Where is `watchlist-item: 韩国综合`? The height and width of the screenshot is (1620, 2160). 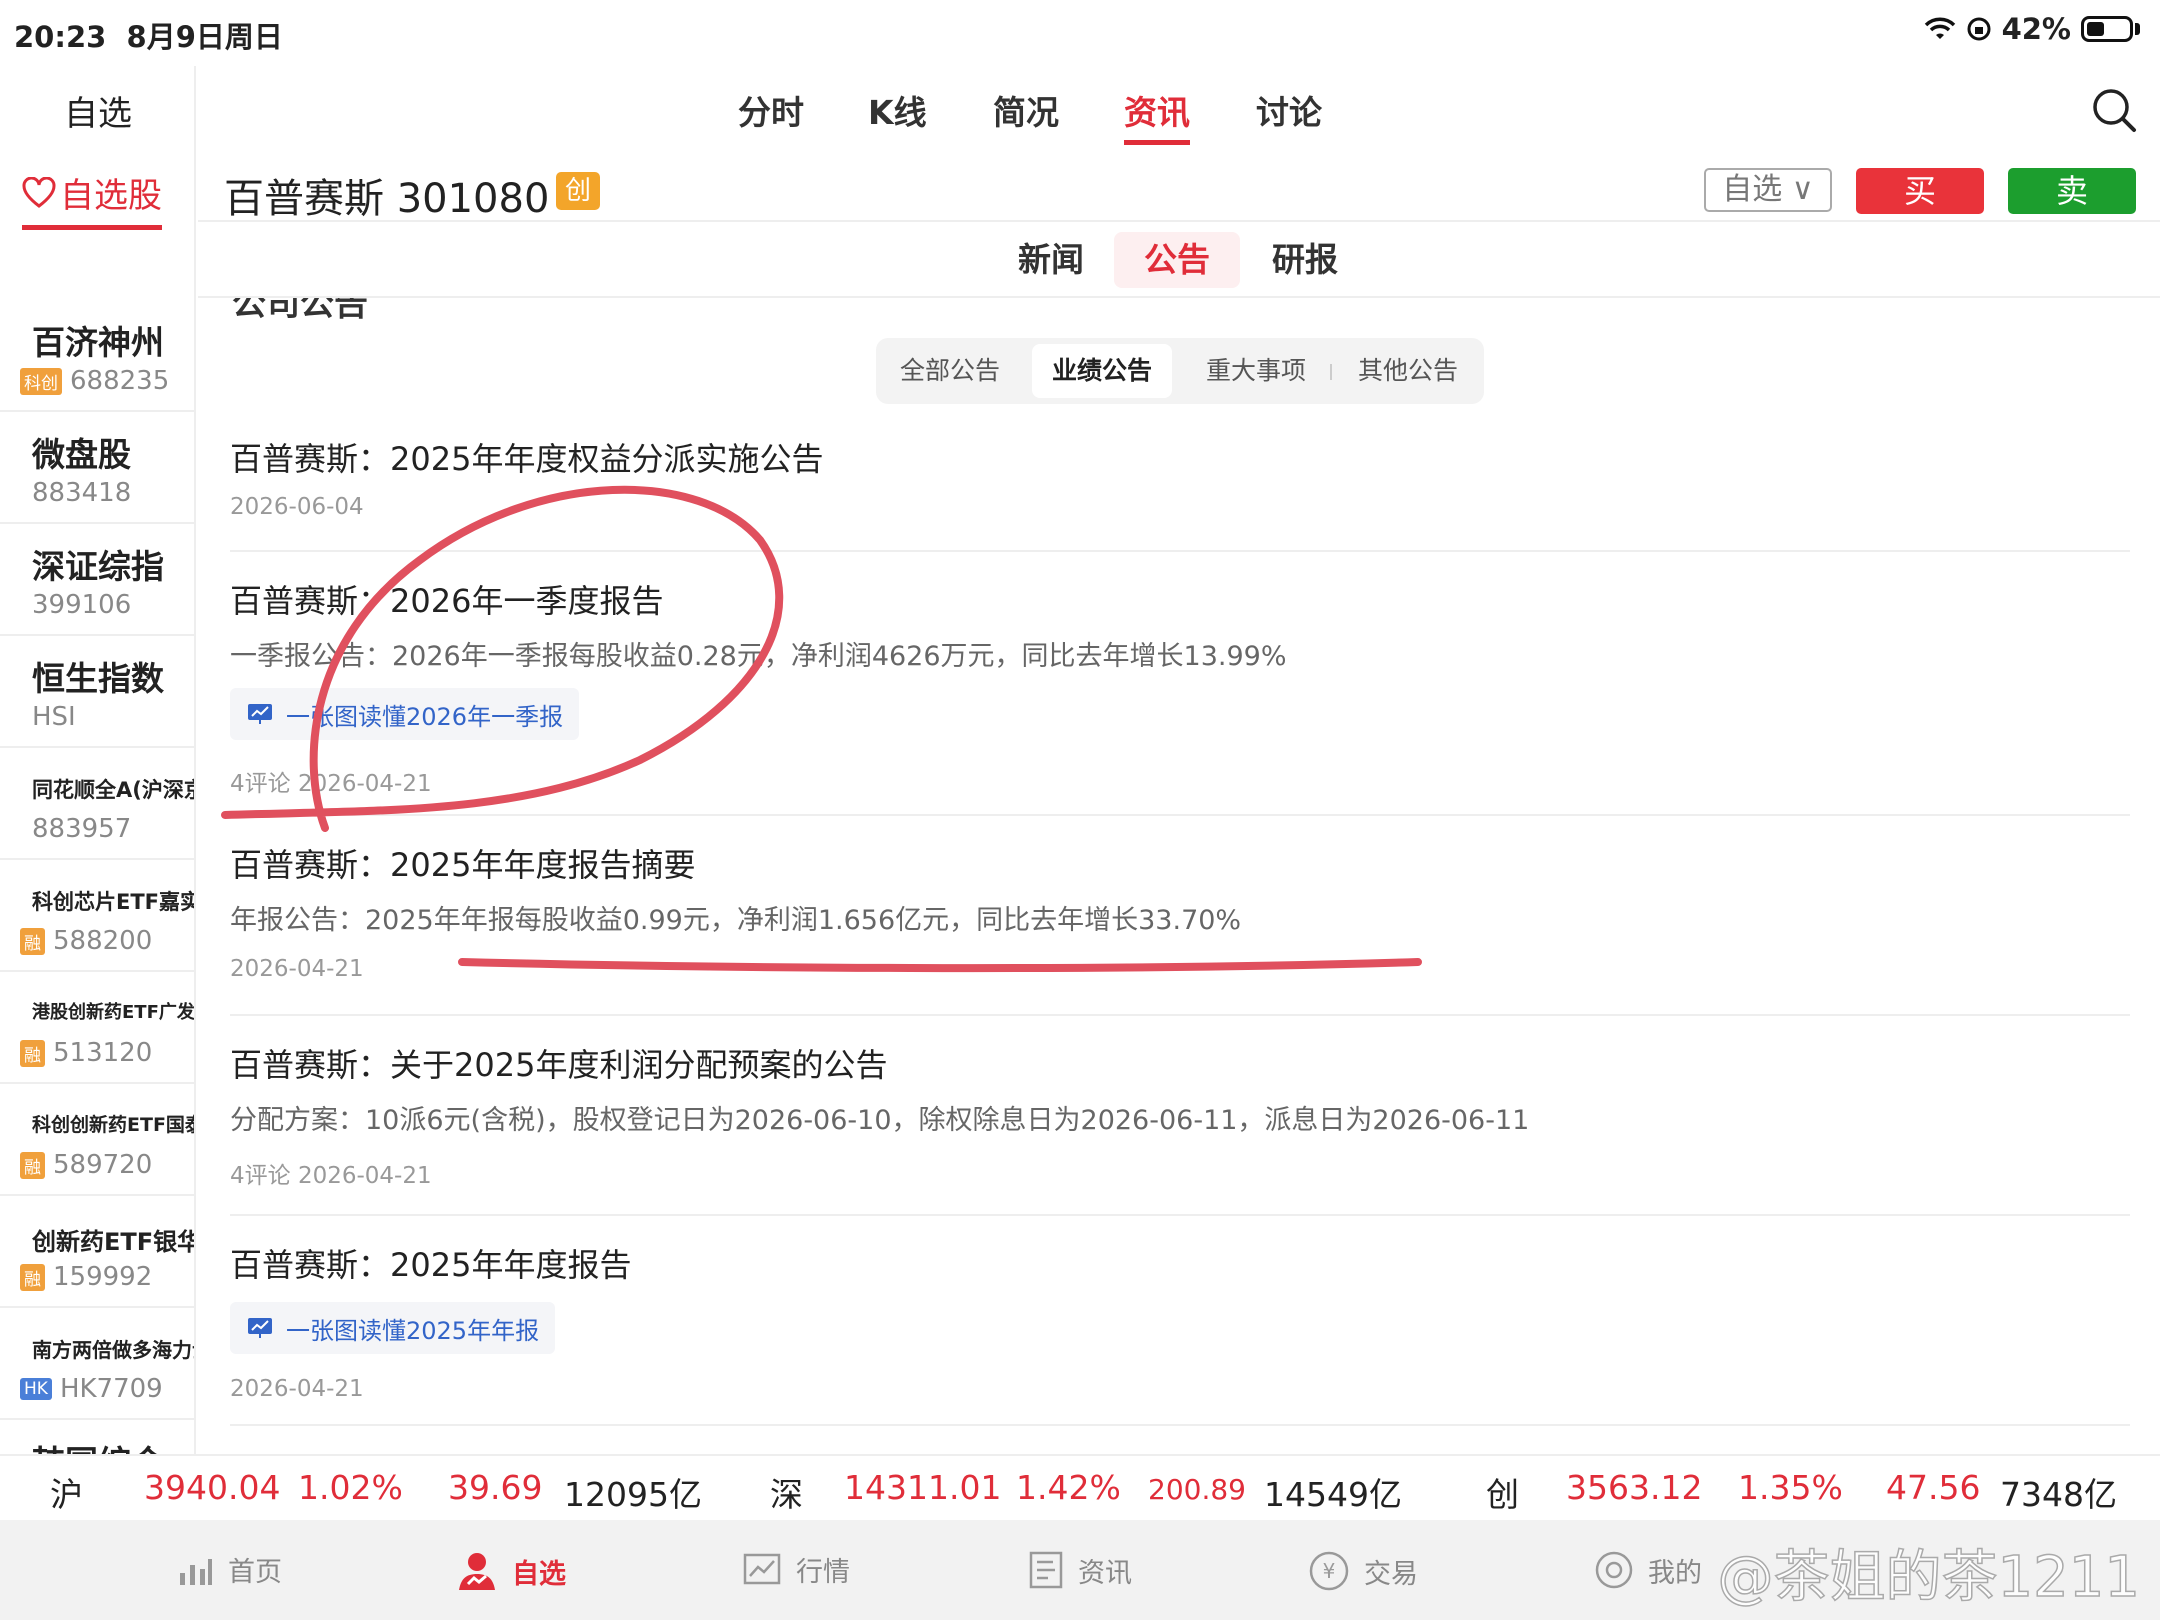 watchlist-item: 韩国综合 is located at coordinates (97, 1437).